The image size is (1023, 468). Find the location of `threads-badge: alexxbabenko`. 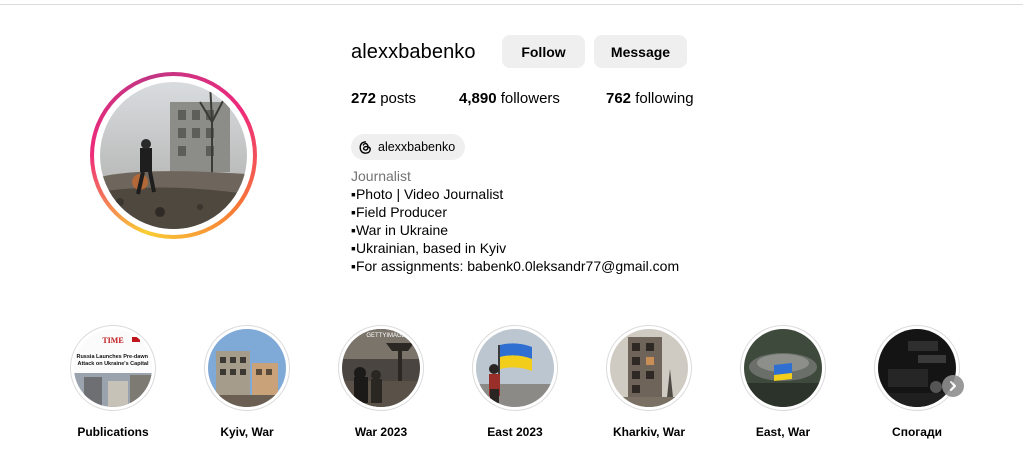

threads-badge: alexxbabenko is located at coordinates (408, 147).